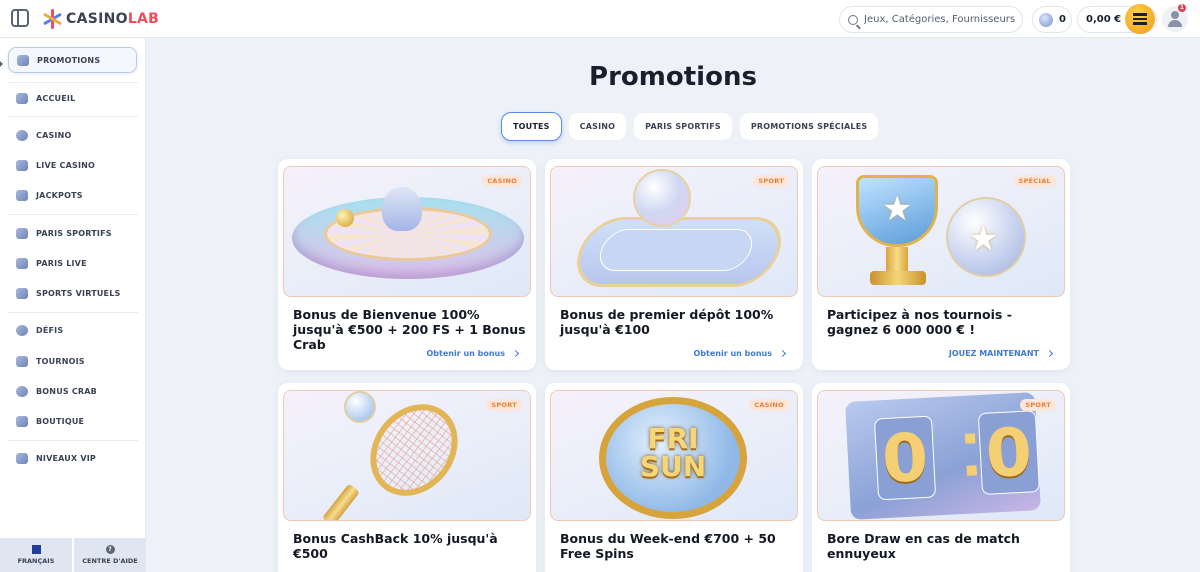  Describe the element at coordinates (597, 126) in the screenshot. I see `tab-casino: CASINO` at that location.